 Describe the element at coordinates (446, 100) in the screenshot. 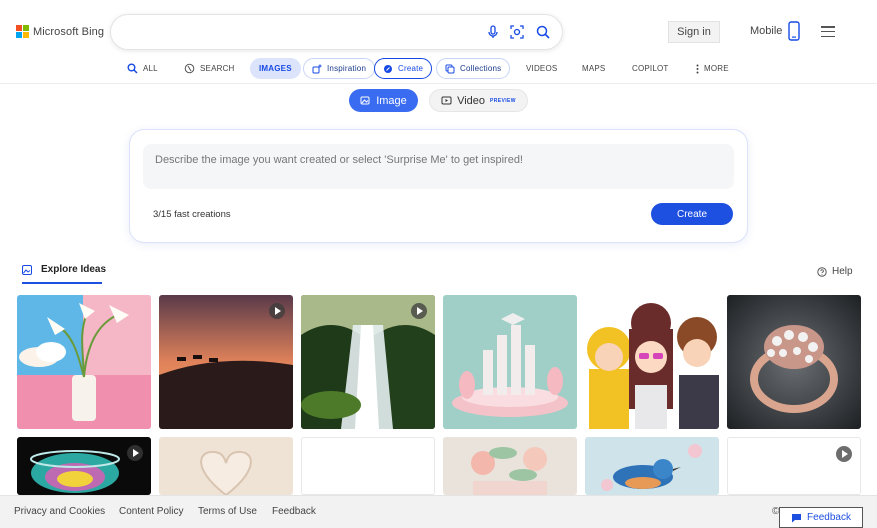

I see `video-icon` at that location.